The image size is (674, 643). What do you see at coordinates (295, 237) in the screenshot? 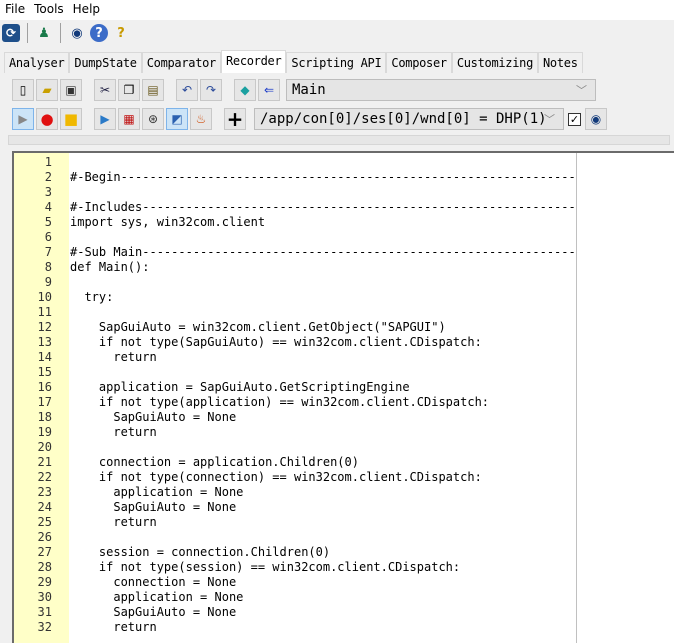
I see `code-line: 6` at bounding box center [295, 237].